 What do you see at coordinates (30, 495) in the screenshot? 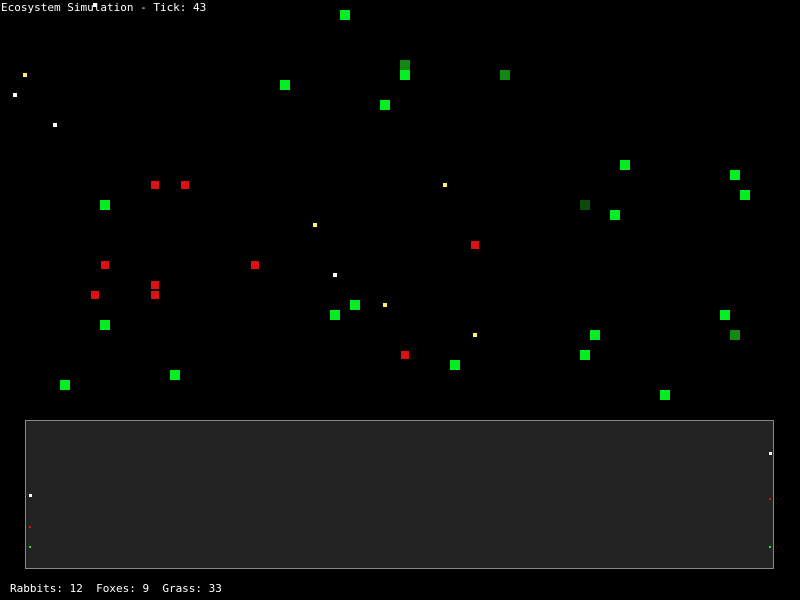
I see `graph-marker-rabbits-start` at bounding box center [30, 495].